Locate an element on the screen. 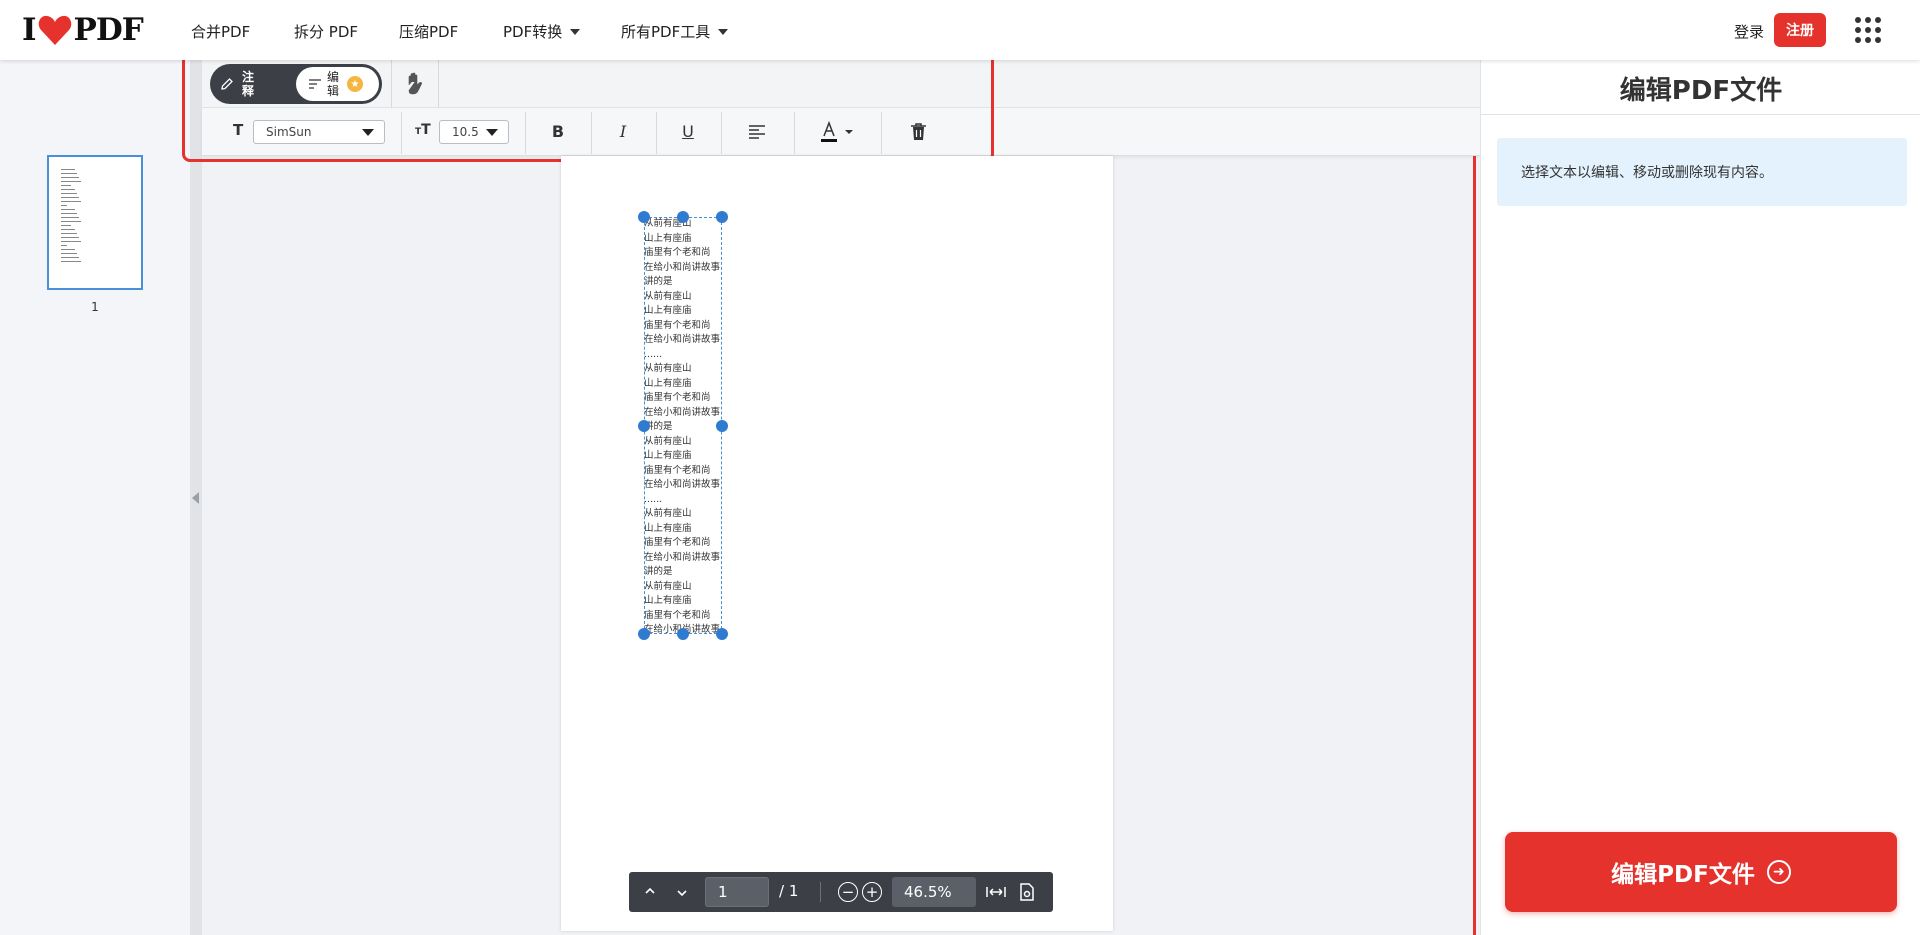 The width and height of the screenshot is (1920, 935). heart-icon is located at coordinates (54, 30).